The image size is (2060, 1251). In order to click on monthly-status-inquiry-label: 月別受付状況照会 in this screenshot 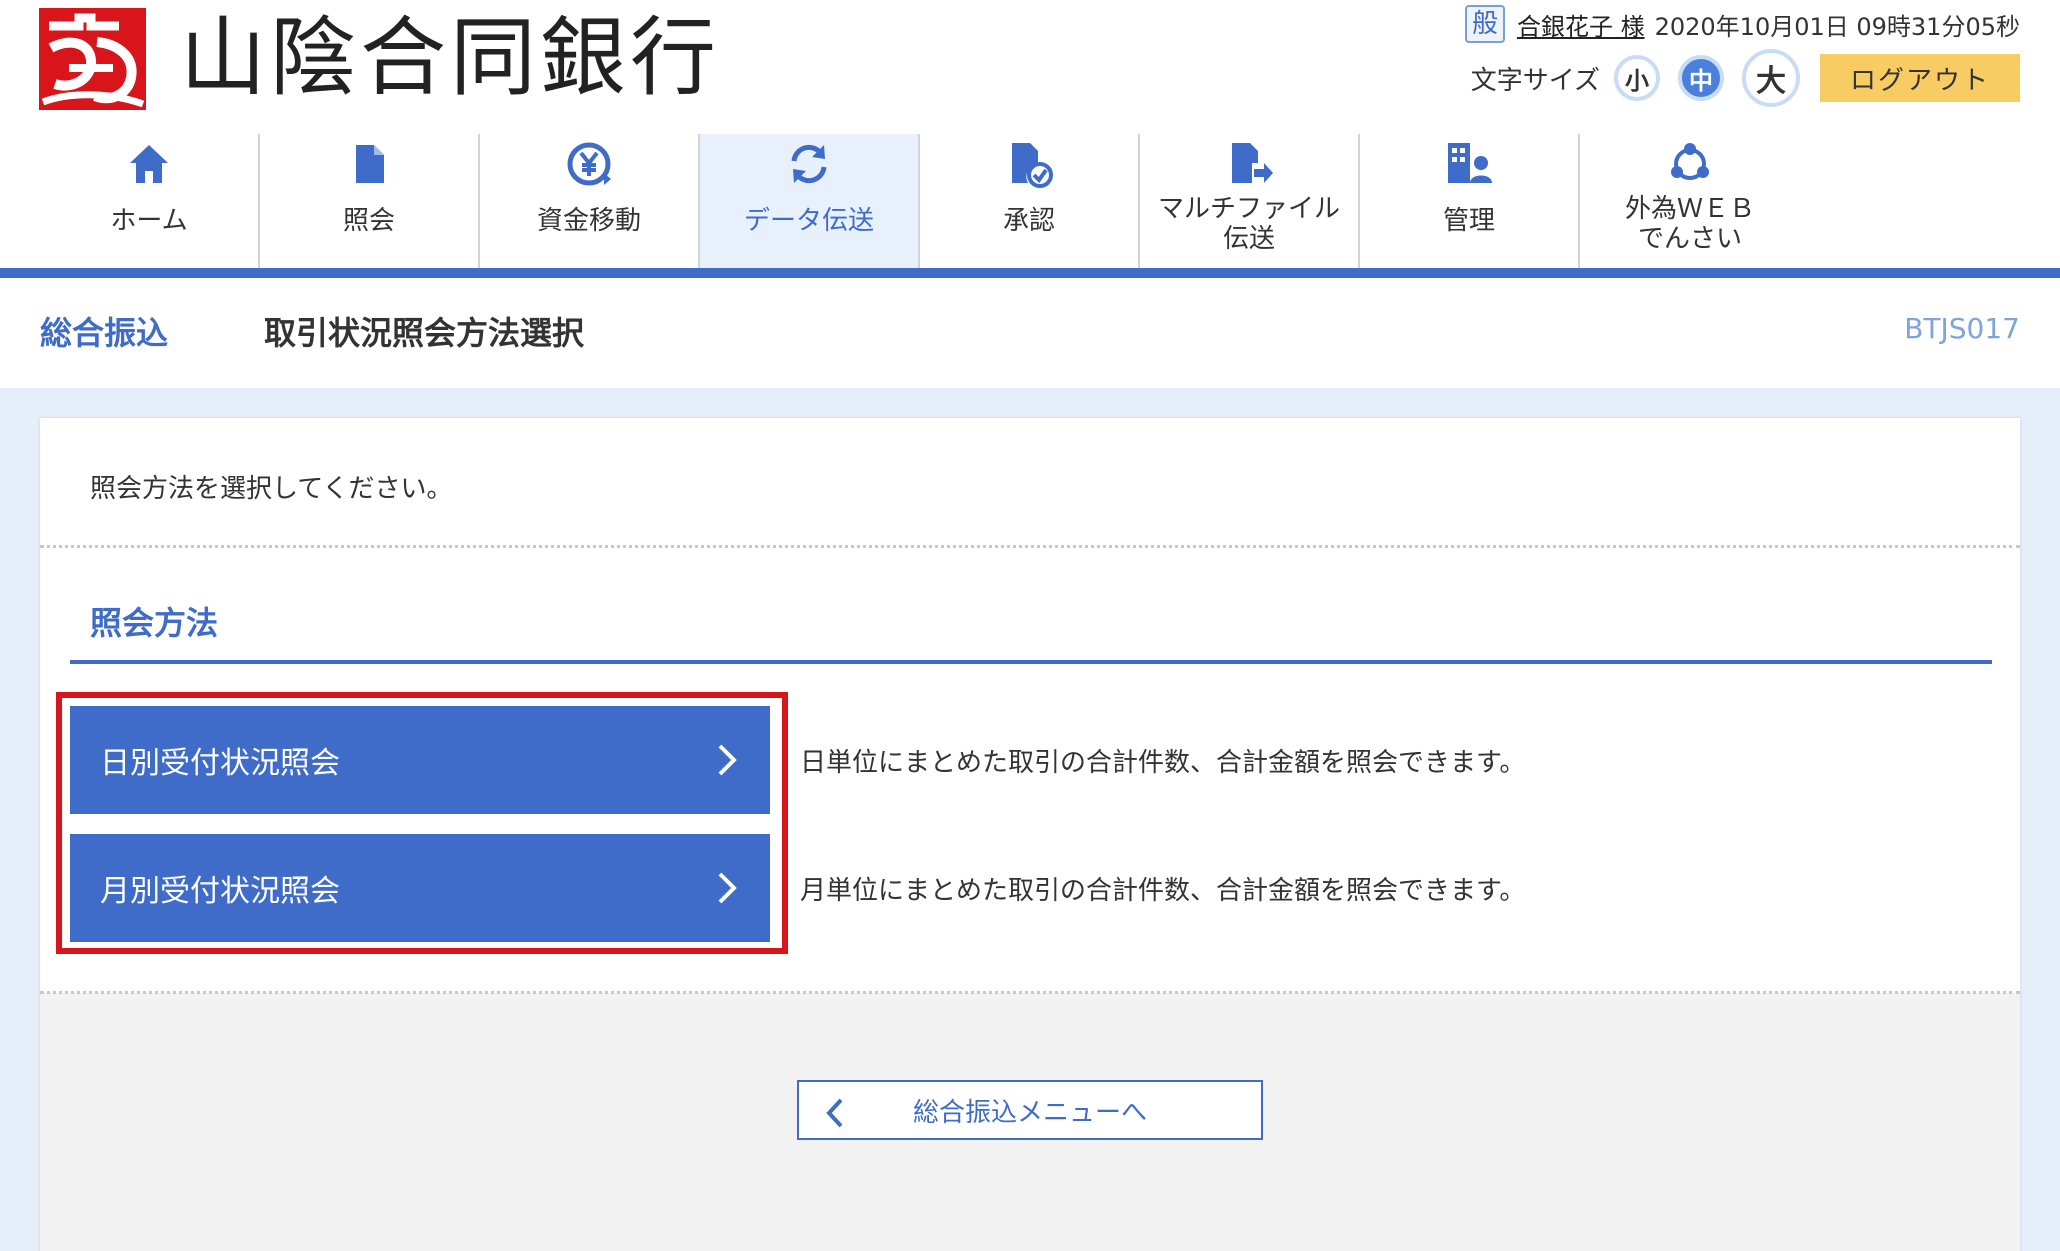, I will do `click(220, 891)`.